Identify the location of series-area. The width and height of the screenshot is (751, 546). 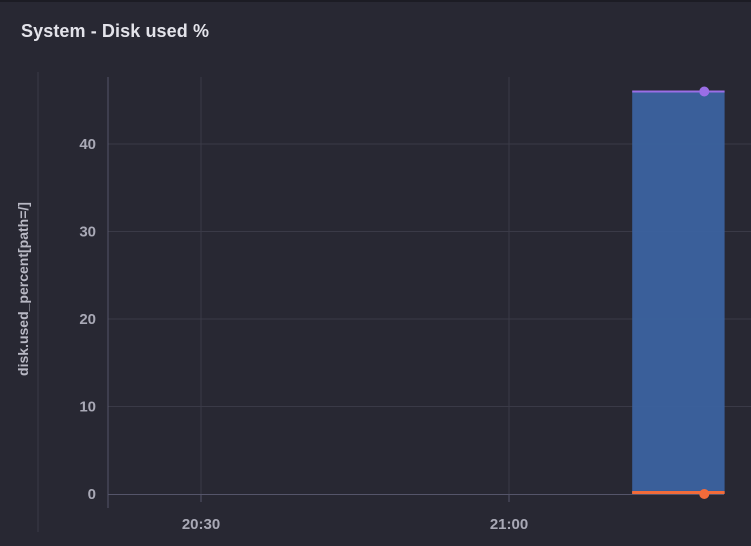
(678, 292).